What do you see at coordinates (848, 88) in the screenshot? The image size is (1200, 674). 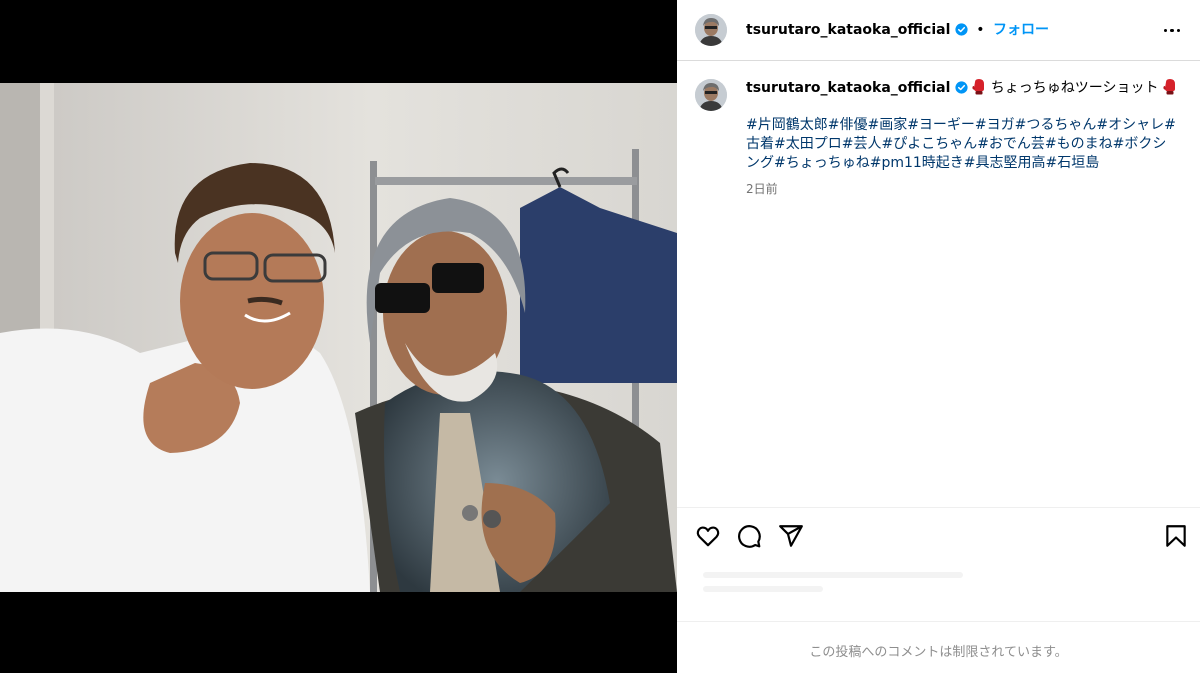 I see `caption-username: tsurutaro_kataoka_official` at bounding box center [848, 88].